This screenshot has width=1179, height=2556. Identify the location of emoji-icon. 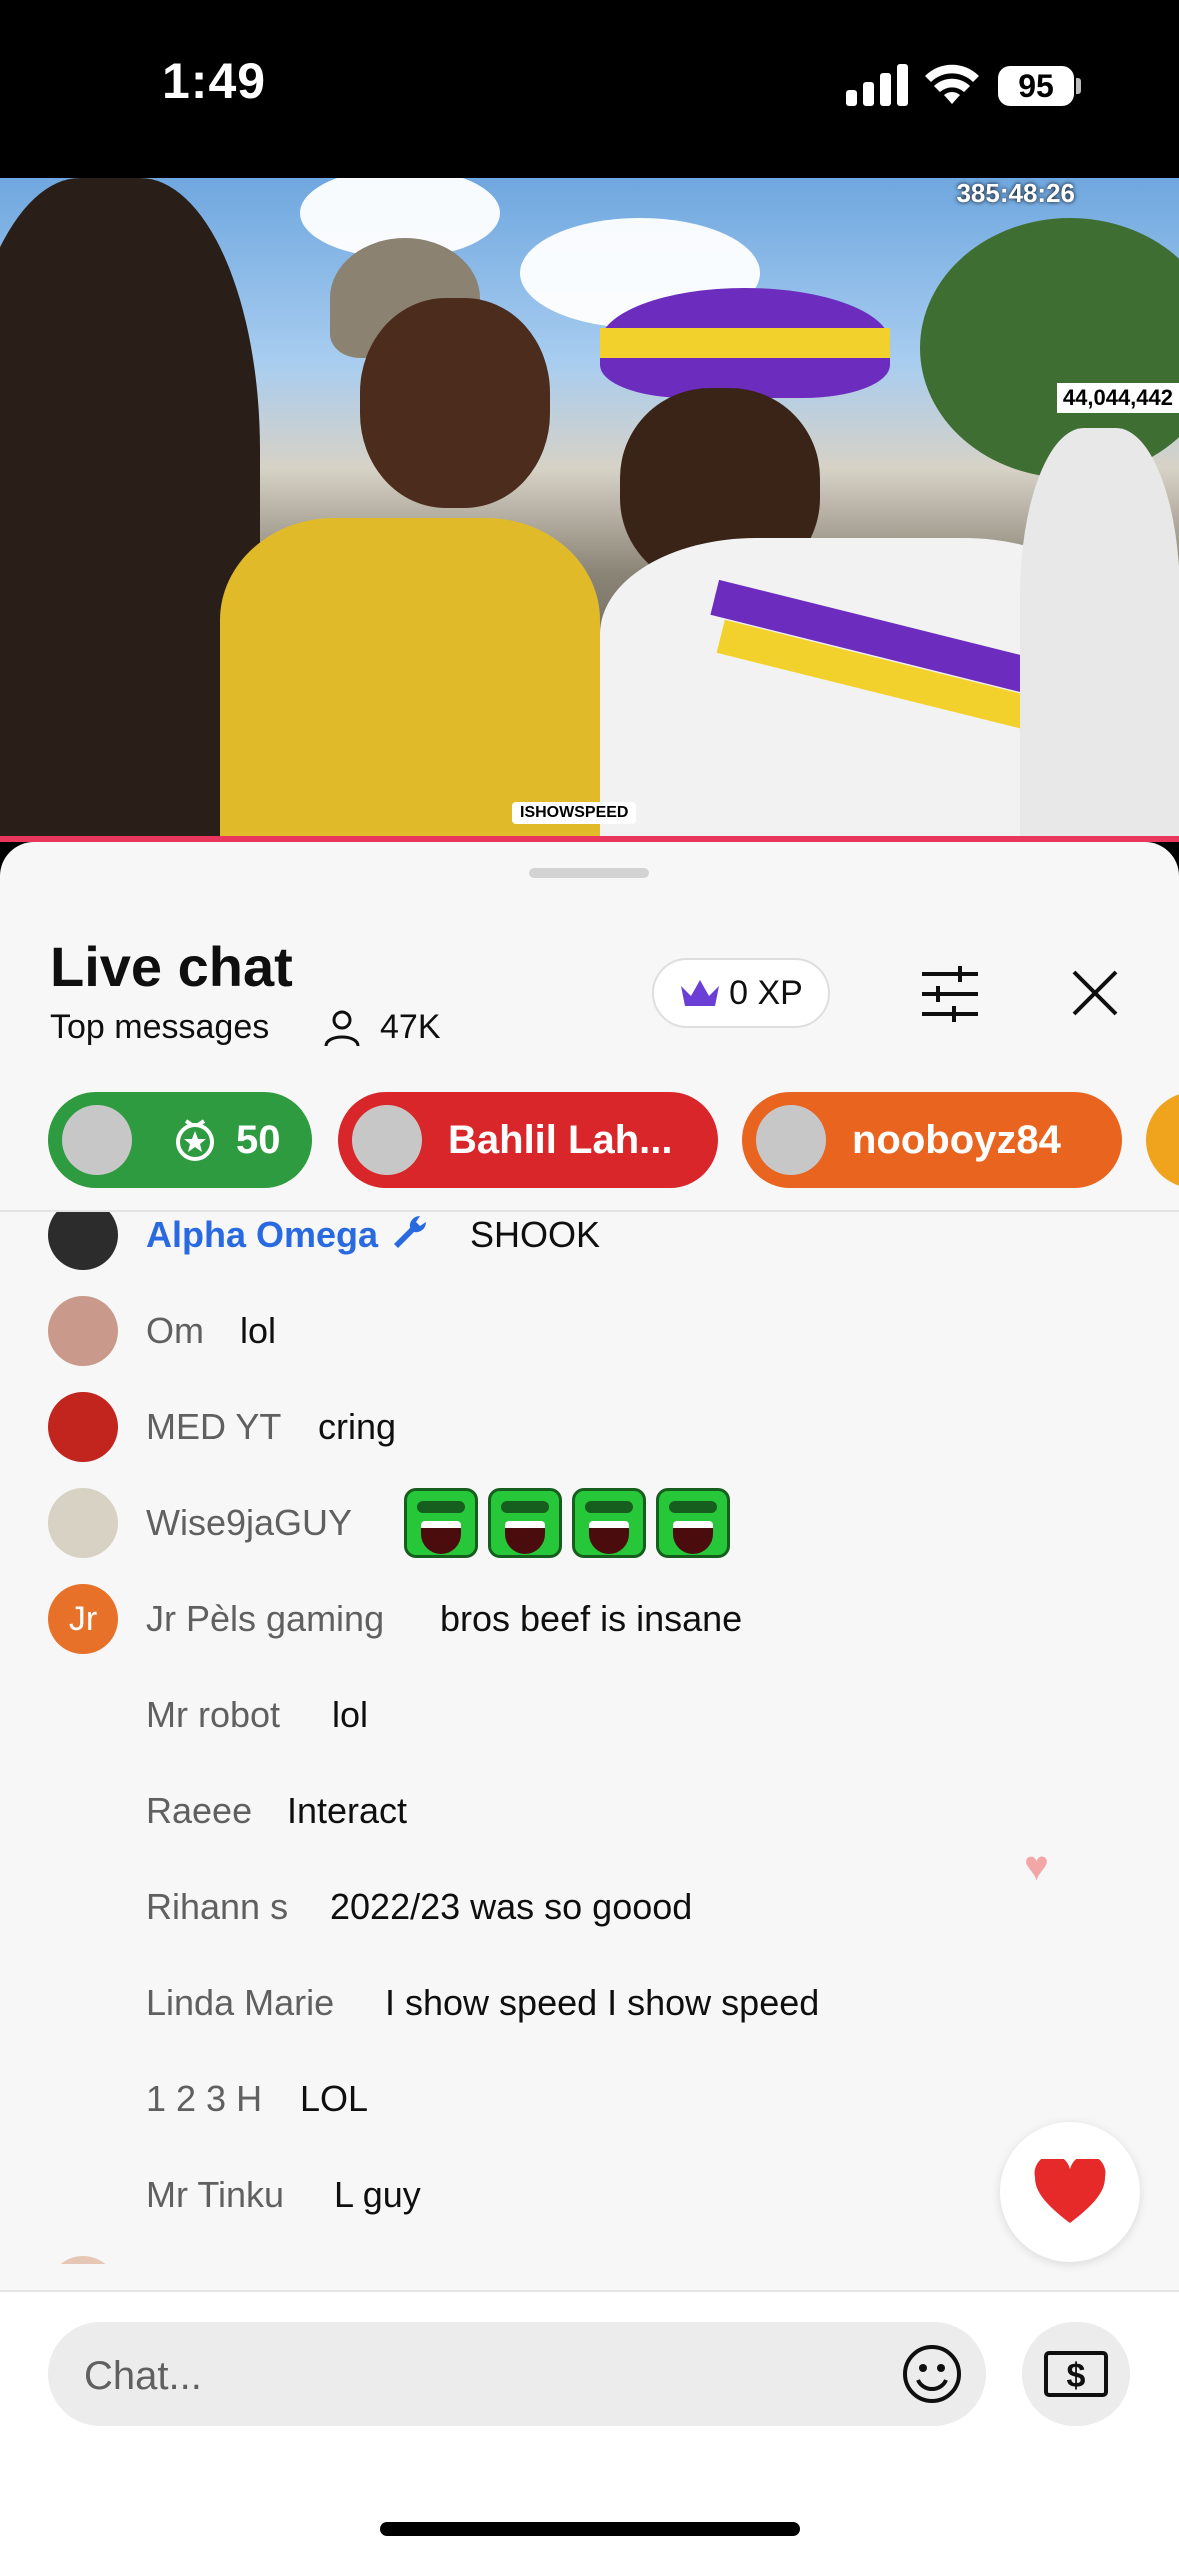
(932, 2374).